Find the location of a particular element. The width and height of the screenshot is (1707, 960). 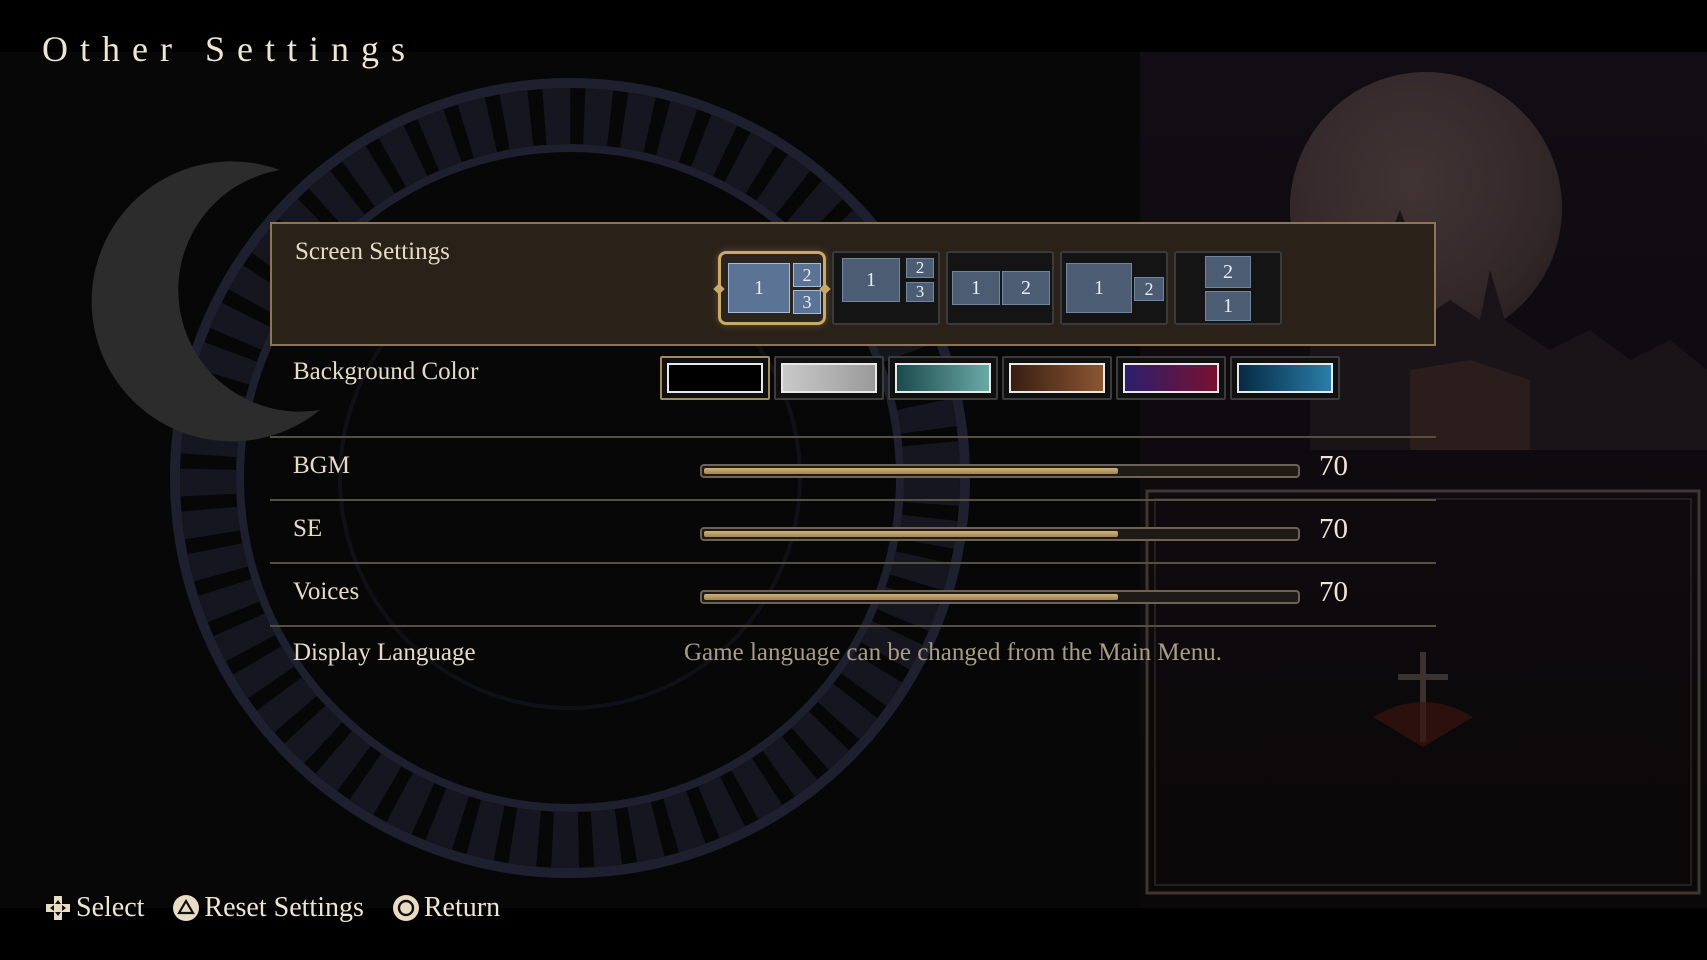

voices-slider-fill is located at coordinates (911, 597).